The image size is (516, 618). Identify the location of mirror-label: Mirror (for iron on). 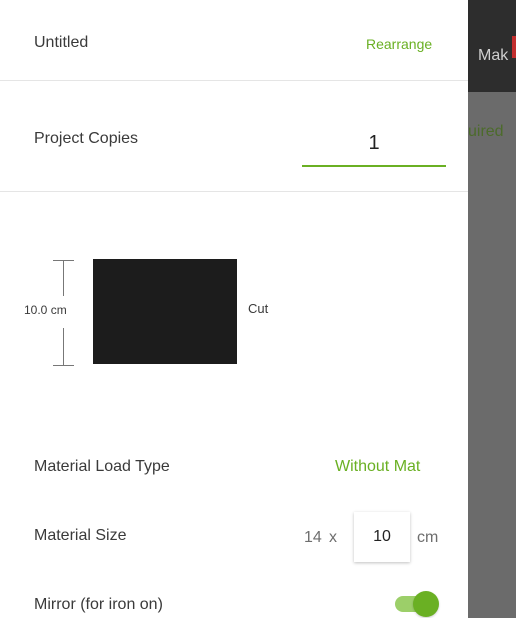
(98, 604).